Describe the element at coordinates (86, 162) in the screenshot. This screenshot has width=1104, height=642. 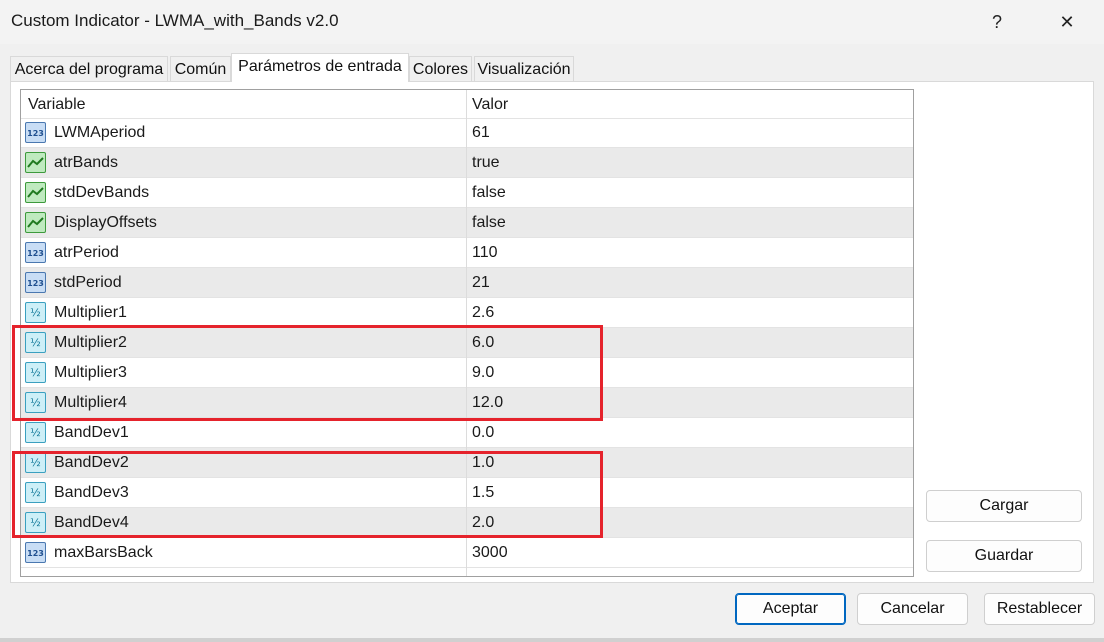
I see `param-name: atrBands` at that location.